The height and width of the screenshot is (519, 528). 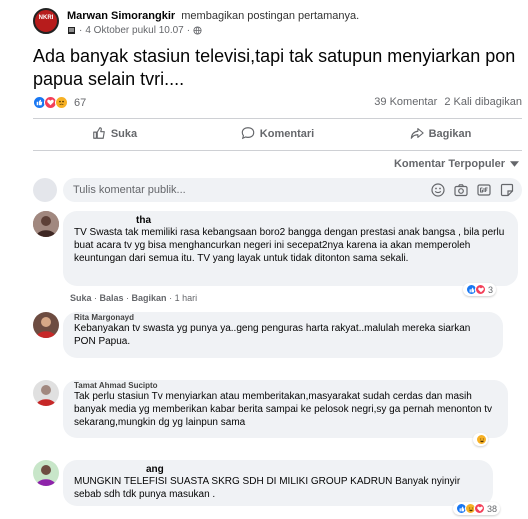 I want to click on post-meta: · 4 Oktober pukul 10.07 ·, so click(x=134, y=30).